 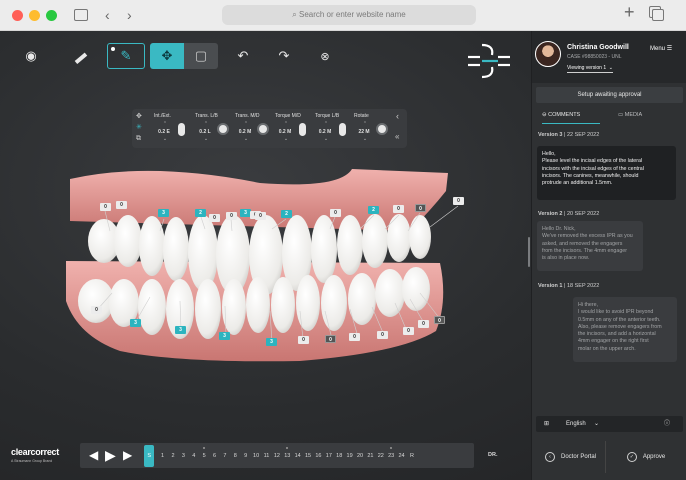 I want to click on stage-frame: 11, so click(x=266, y=456).